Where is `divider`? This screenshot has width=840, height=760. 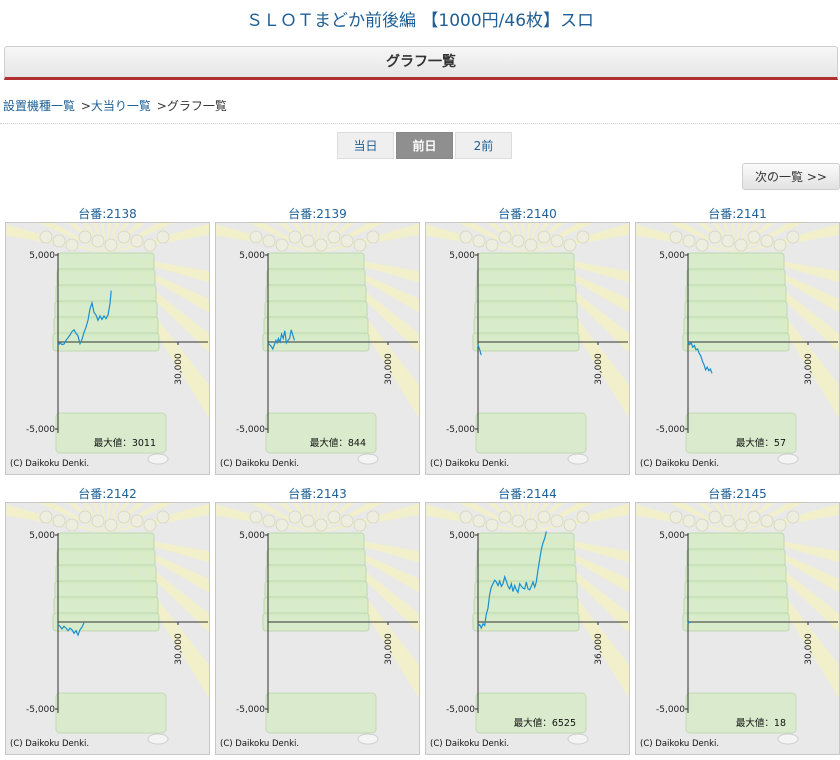
divider is located at coordinates (420, 123).